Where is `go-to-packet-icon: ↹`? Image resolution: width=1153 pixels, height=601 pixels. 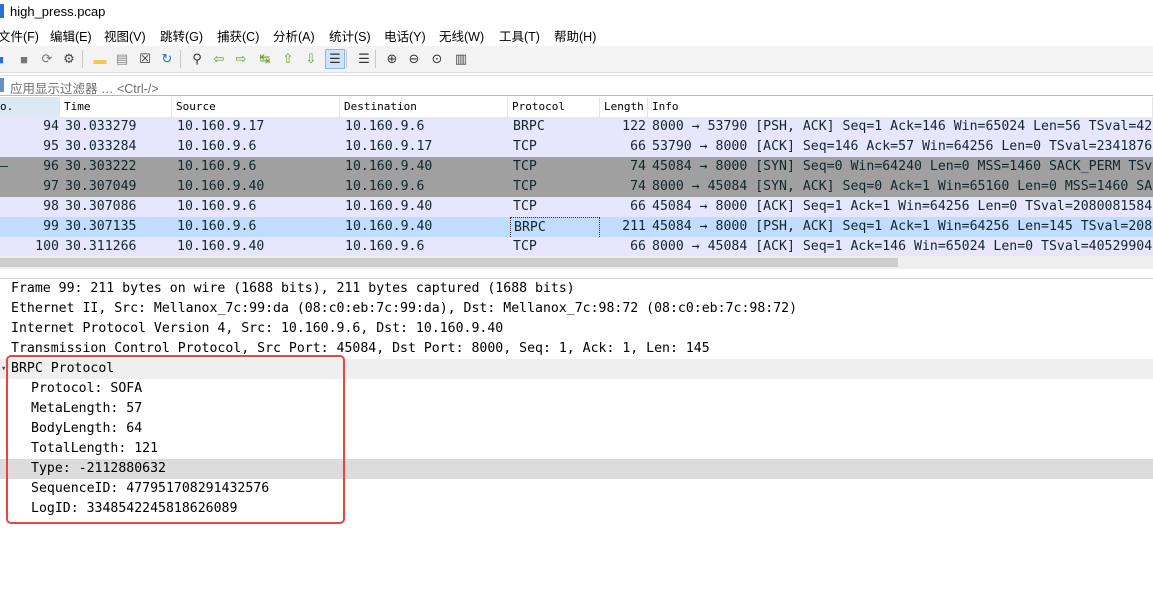 go-to-packet-icon: ↹ is located at coordinates (265, 59).